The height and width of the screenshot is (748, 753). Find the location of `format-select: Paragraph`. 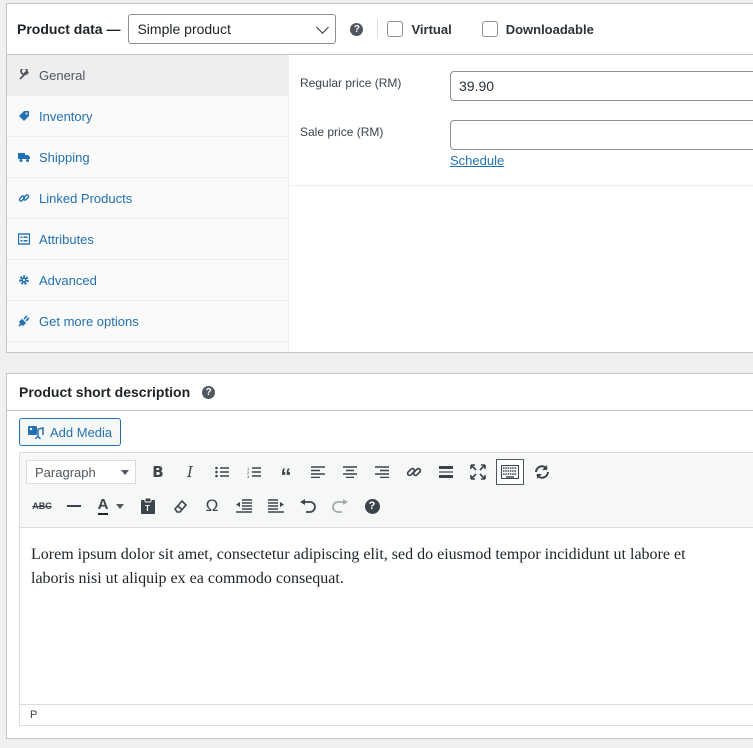

format-select: Paragraph is located at coordinates (81, 472).